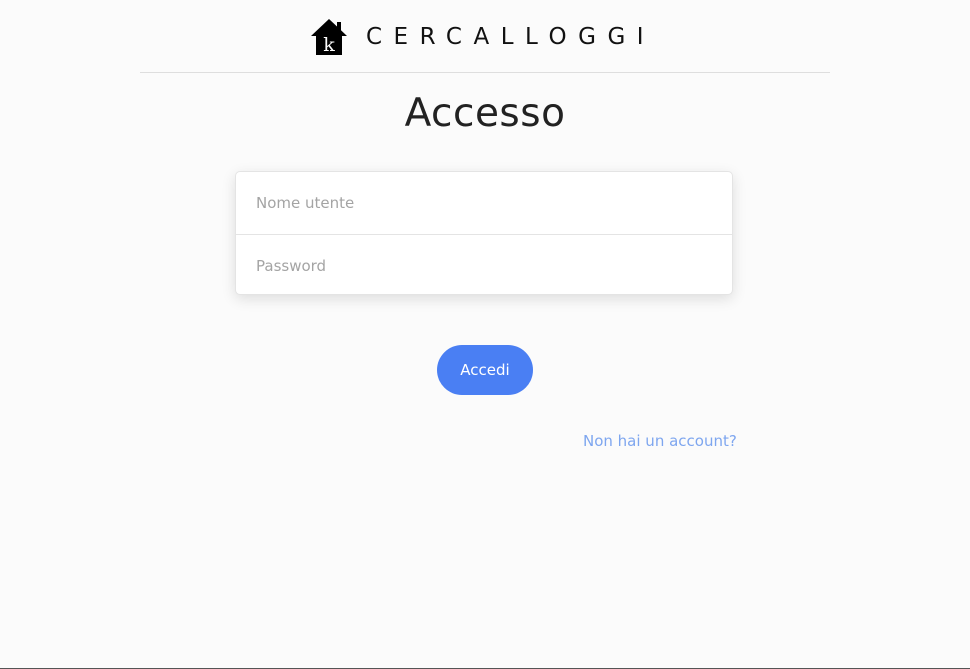 This screenshot has height=669, width=970. What do you see at coordinates (484, 203) in the screenshot?
I see `username-input` at bounding box center [484, 203].